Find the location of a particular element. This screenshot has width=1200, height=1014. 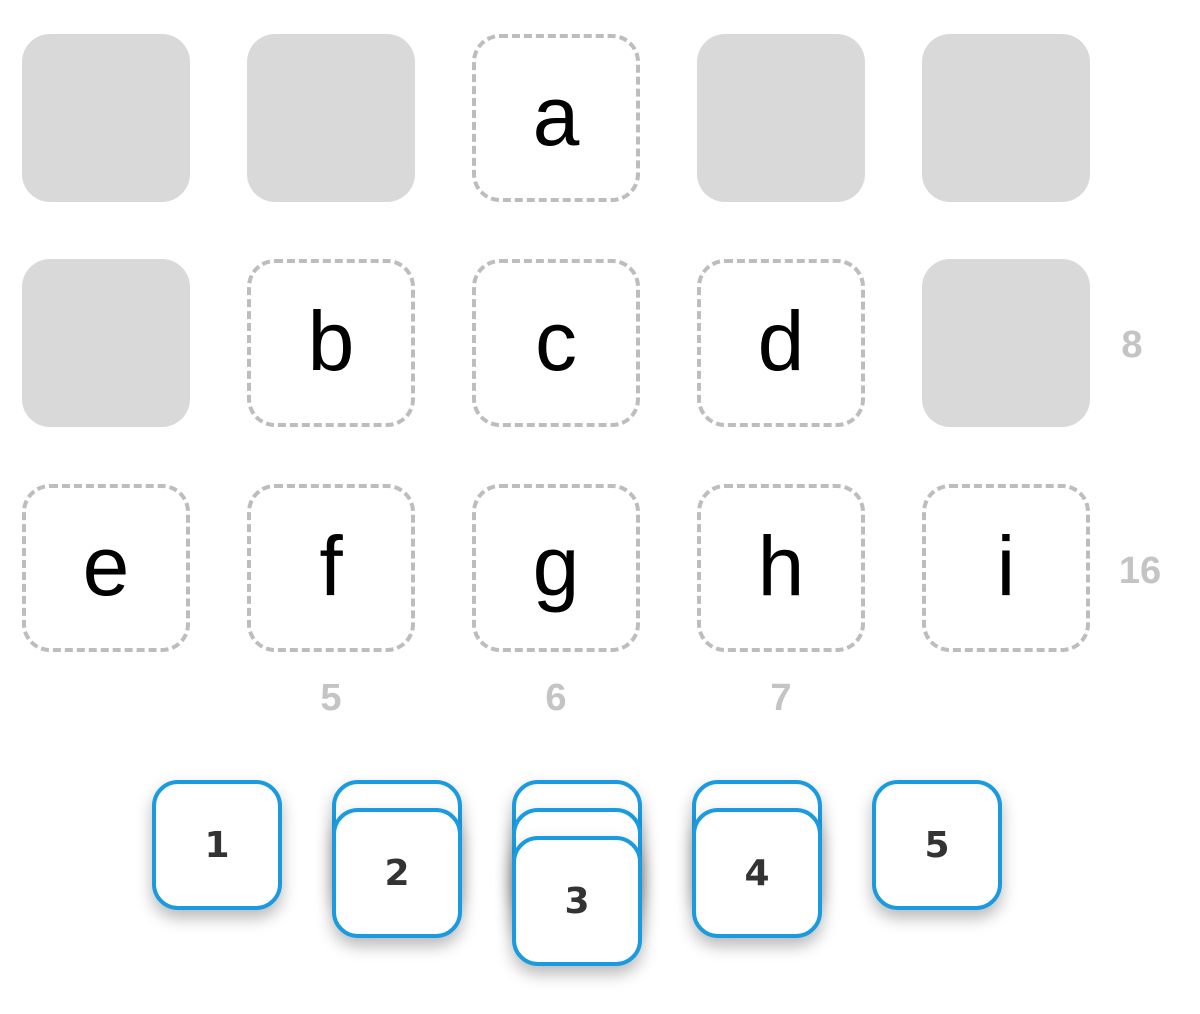

slot-a: a is located at coordinates (556, 118).